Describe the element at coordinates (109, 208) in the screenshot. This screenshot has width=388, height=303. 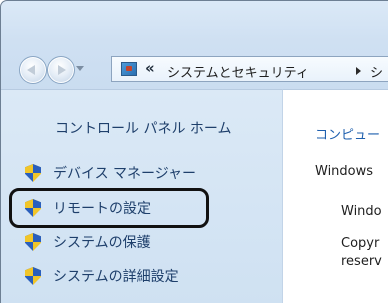
I see `highlight-annotation` at that location.